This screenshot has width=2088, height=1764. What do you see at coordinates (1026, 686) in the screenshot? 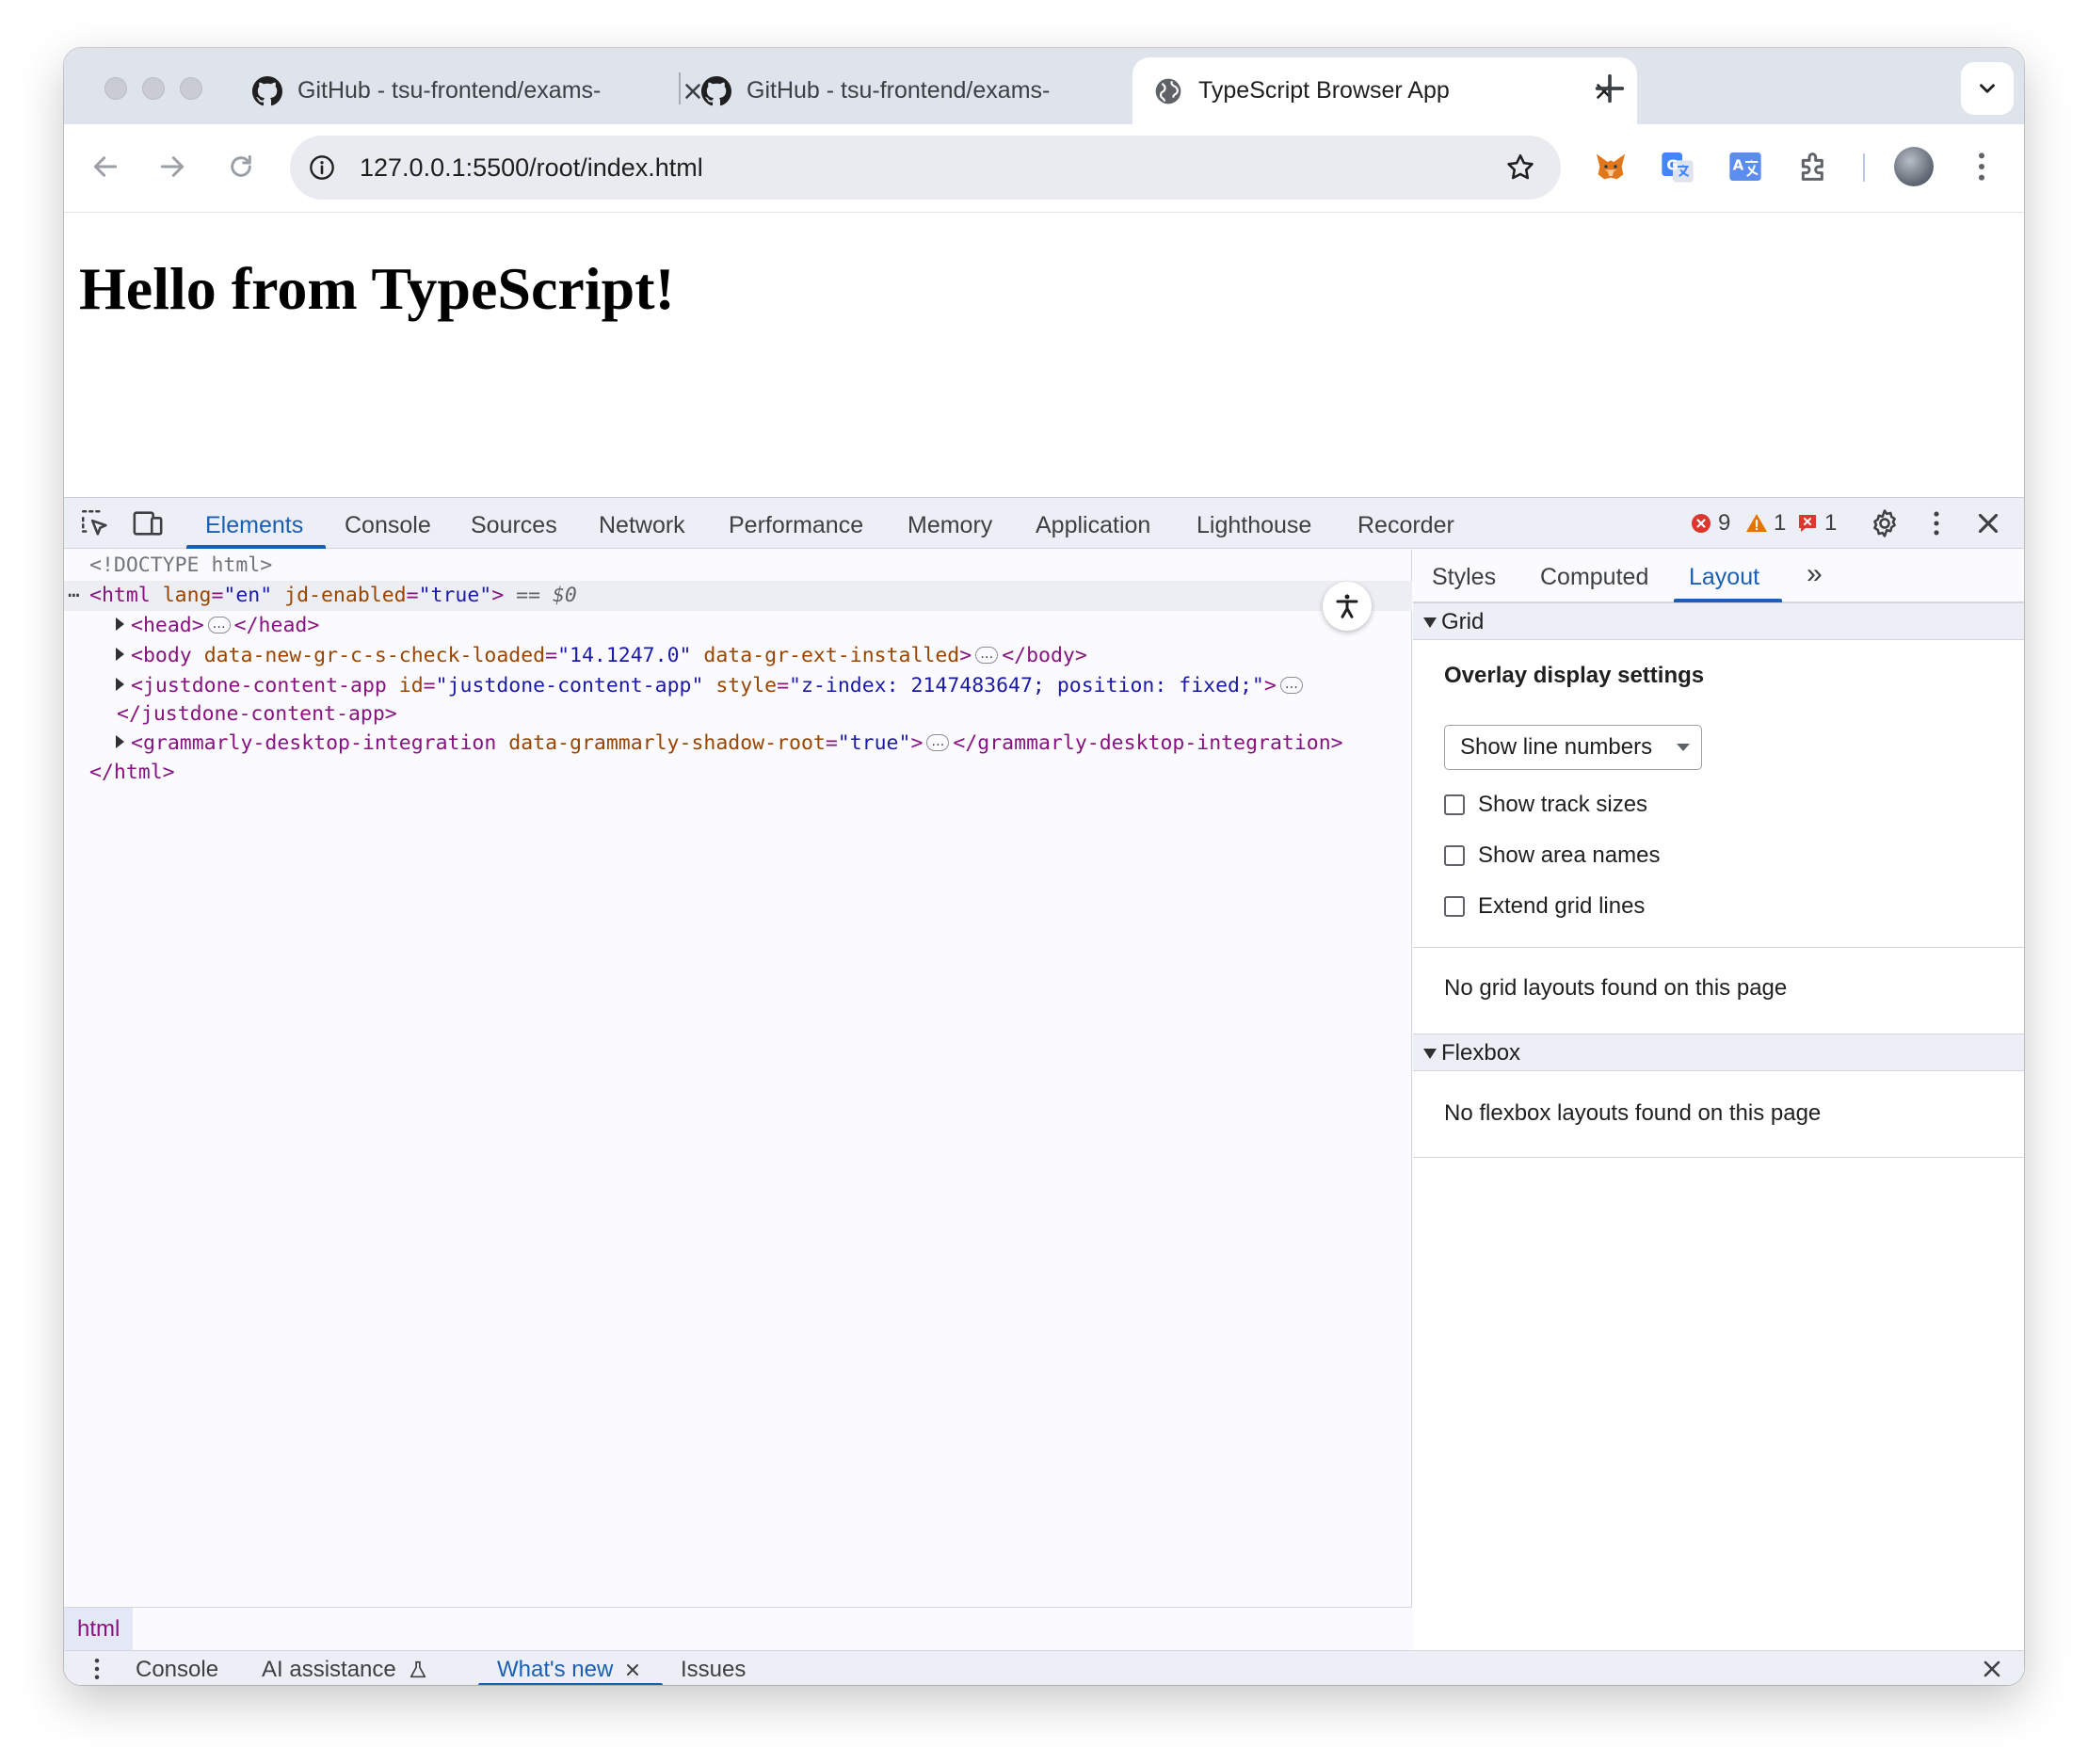
I see `attr-value: "z-index: 2147483647; position: fixed;"` at bounding box center [1026, 686].